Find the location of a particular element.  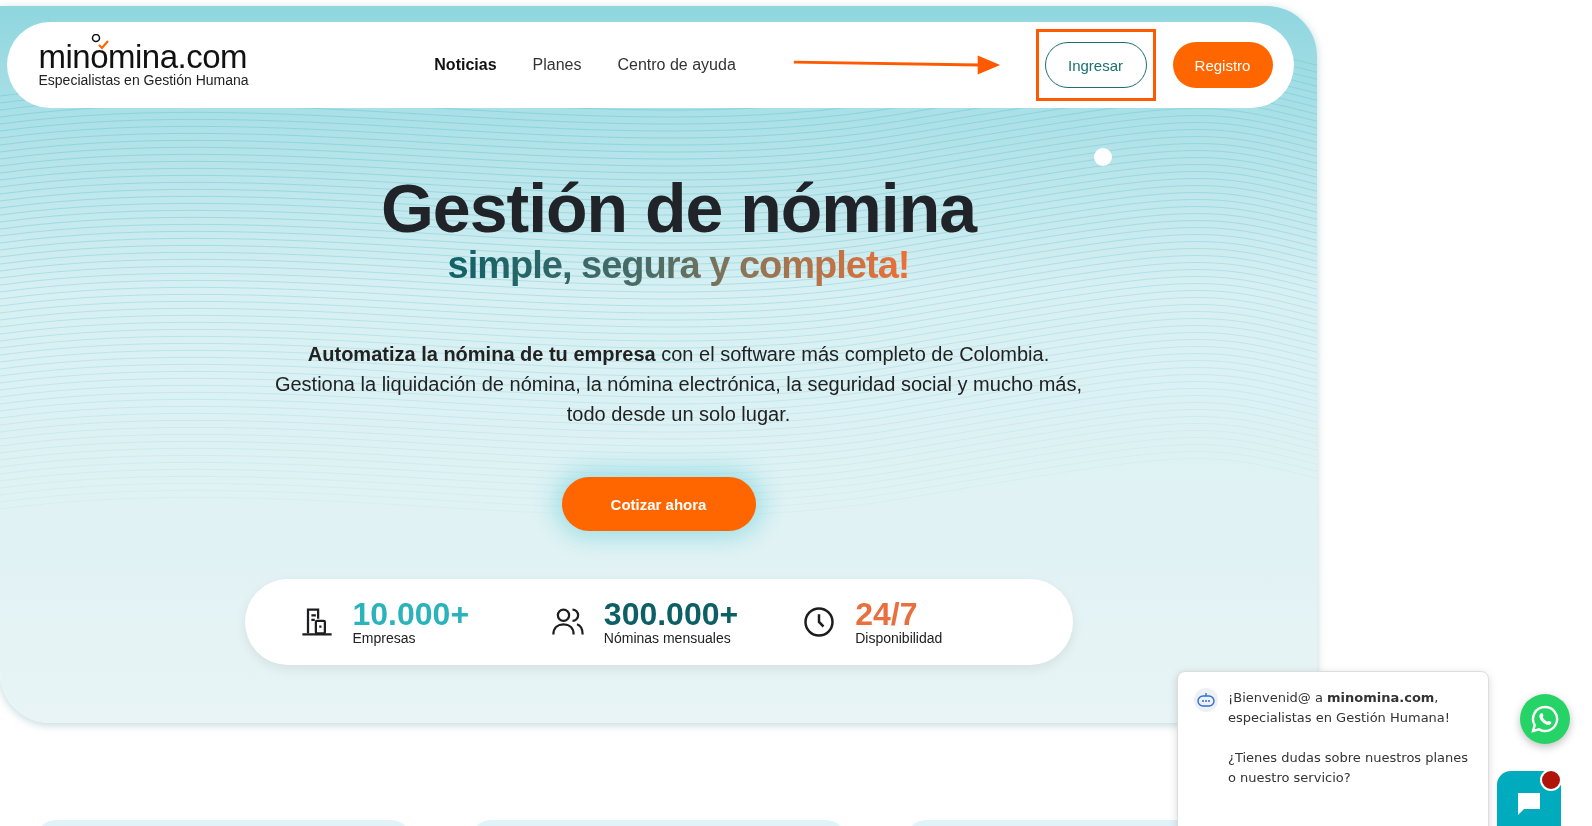

hero-title: Gestión de nómina is located at coordinates (678, 208).